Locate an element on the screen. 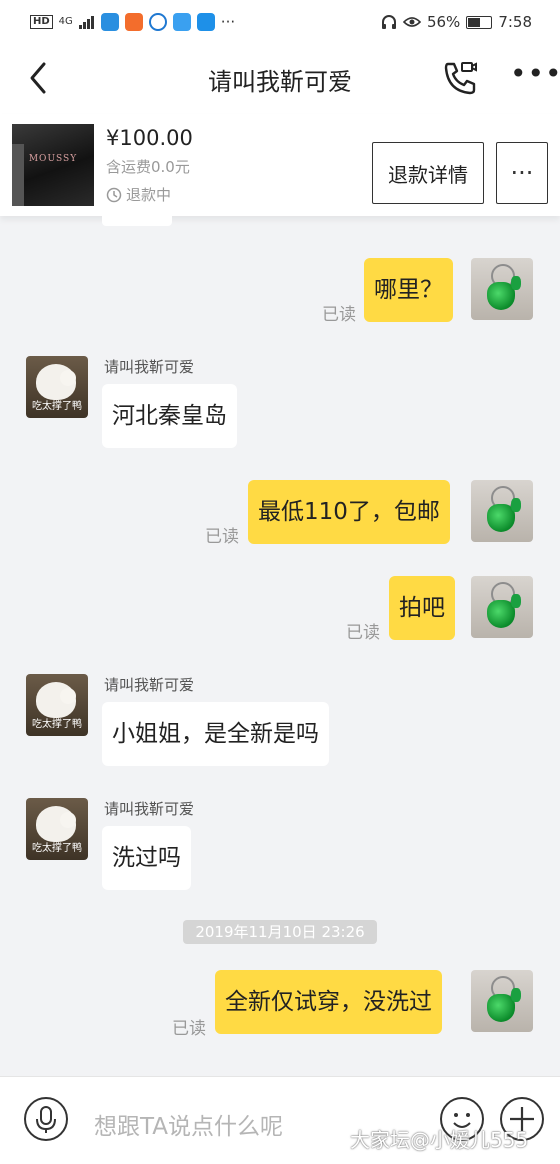  battery-percent: 56% is located at coordinates (443, 22).